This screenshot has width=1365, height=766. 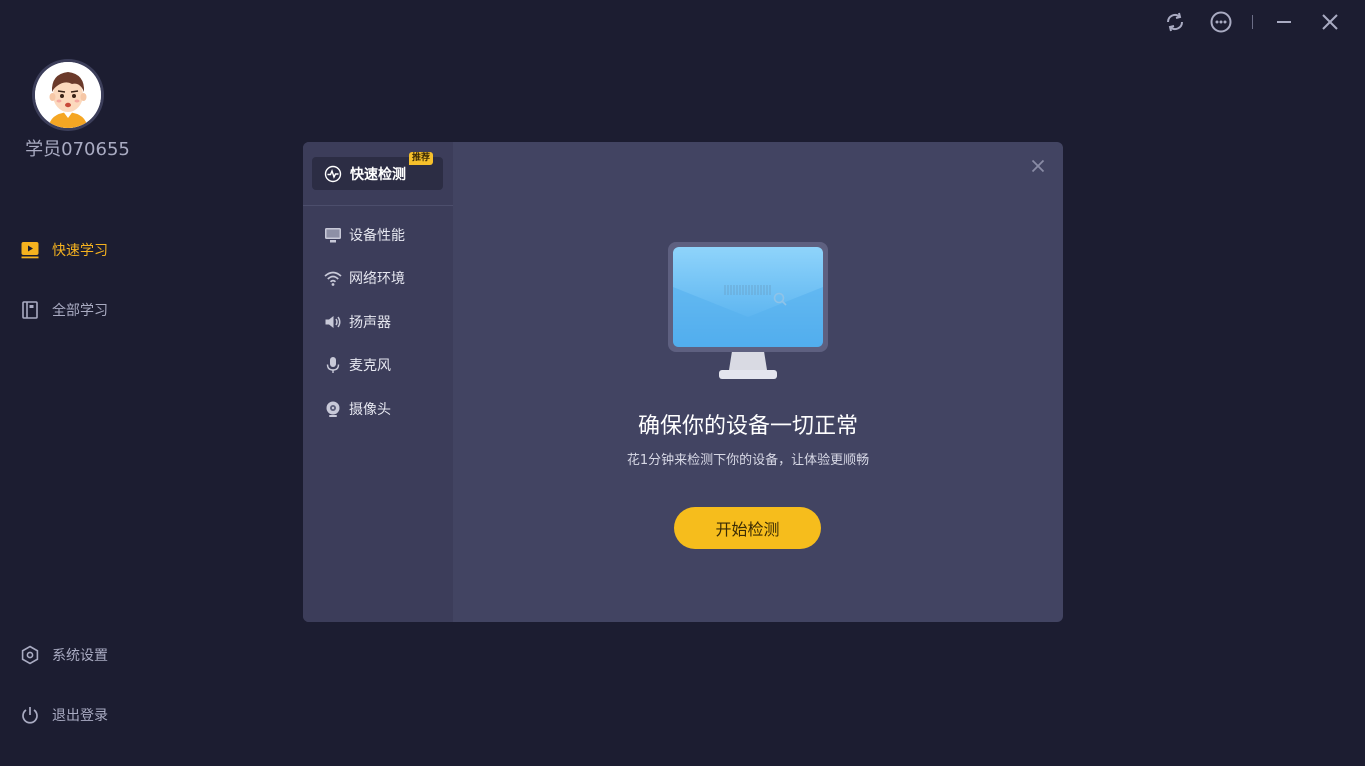 I want to click on sidebar-item-label: 全部学习, so click(x=80, y=311).